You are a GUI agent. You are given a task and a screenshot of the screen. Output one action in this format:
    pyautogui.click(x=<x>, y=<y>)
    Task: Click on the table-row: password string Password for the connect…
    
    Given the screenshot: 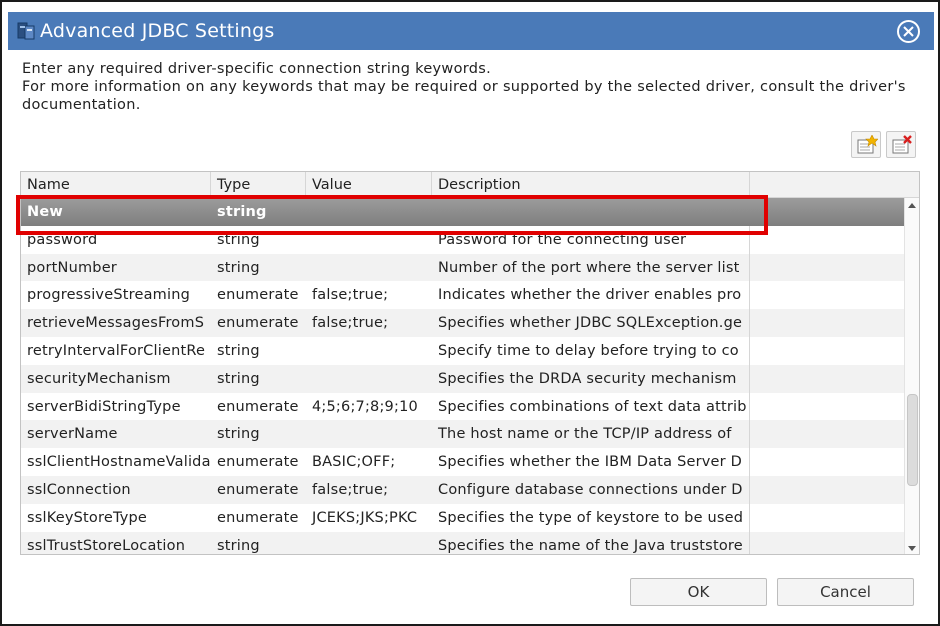 What is the action you would take?
    pyautogui.click(x=463, y=239)
    